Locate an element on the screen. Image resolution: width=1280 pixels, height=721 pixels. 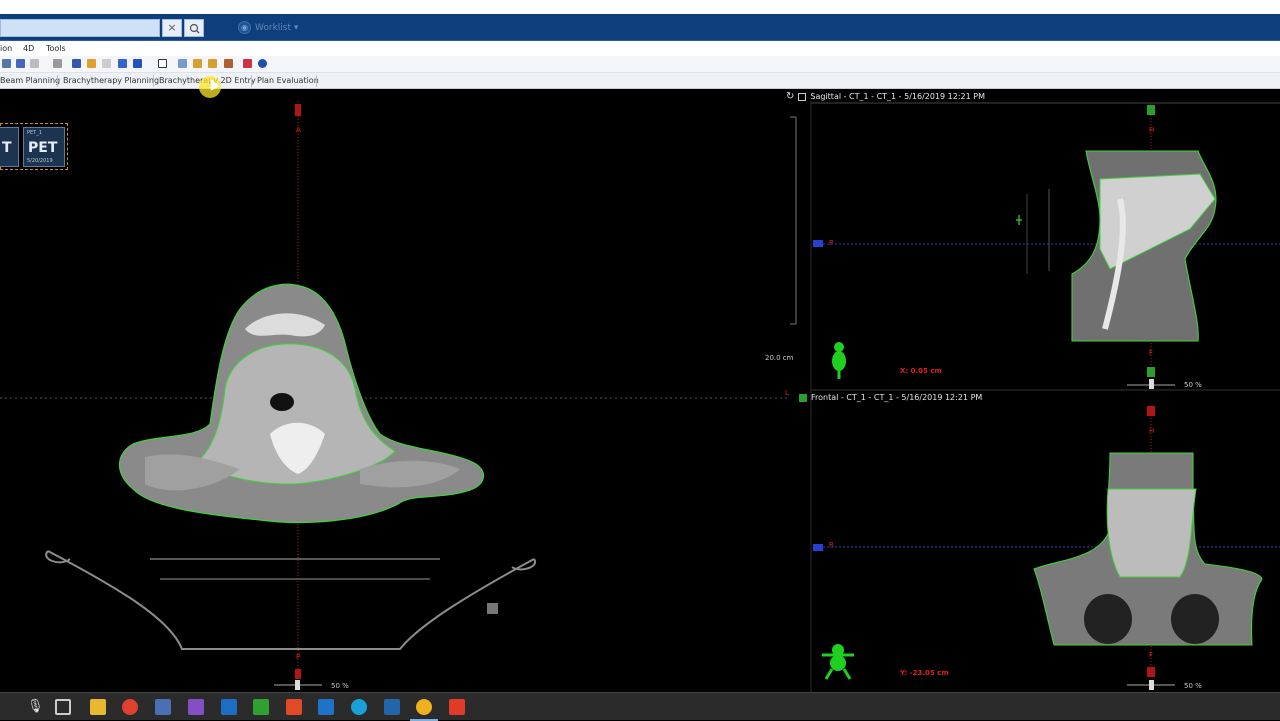
frontal-lung-left is located at coordinates (1108, 619).